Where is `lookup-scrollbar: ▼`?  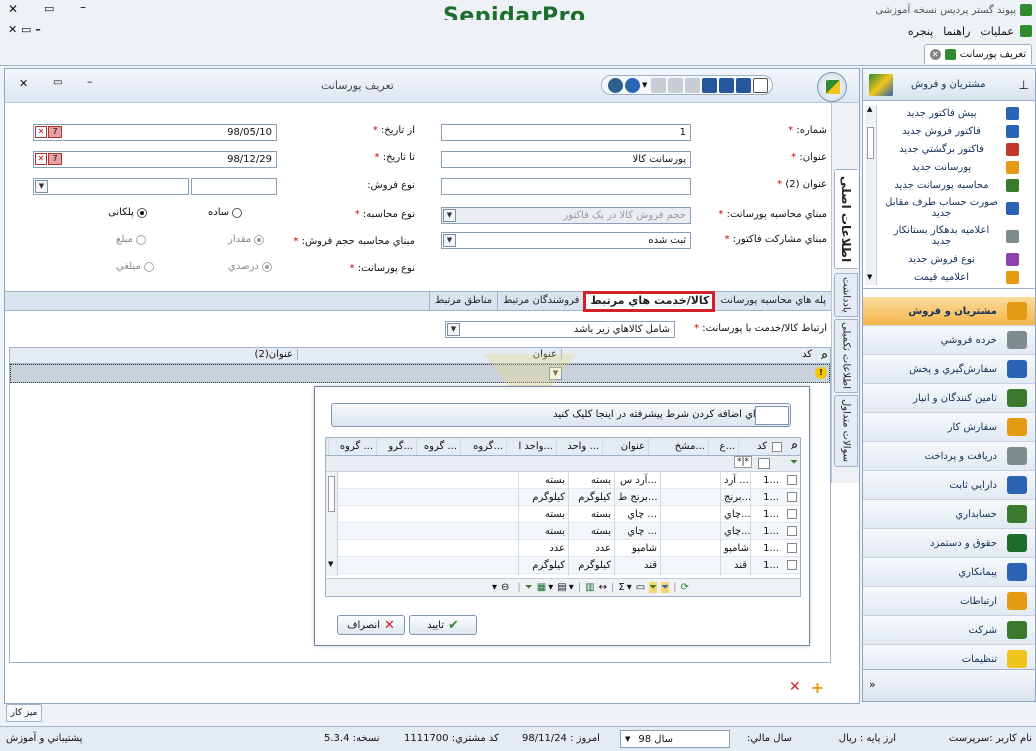 lookup-scrollbar: ▼ is located at coordinates (332, 524).